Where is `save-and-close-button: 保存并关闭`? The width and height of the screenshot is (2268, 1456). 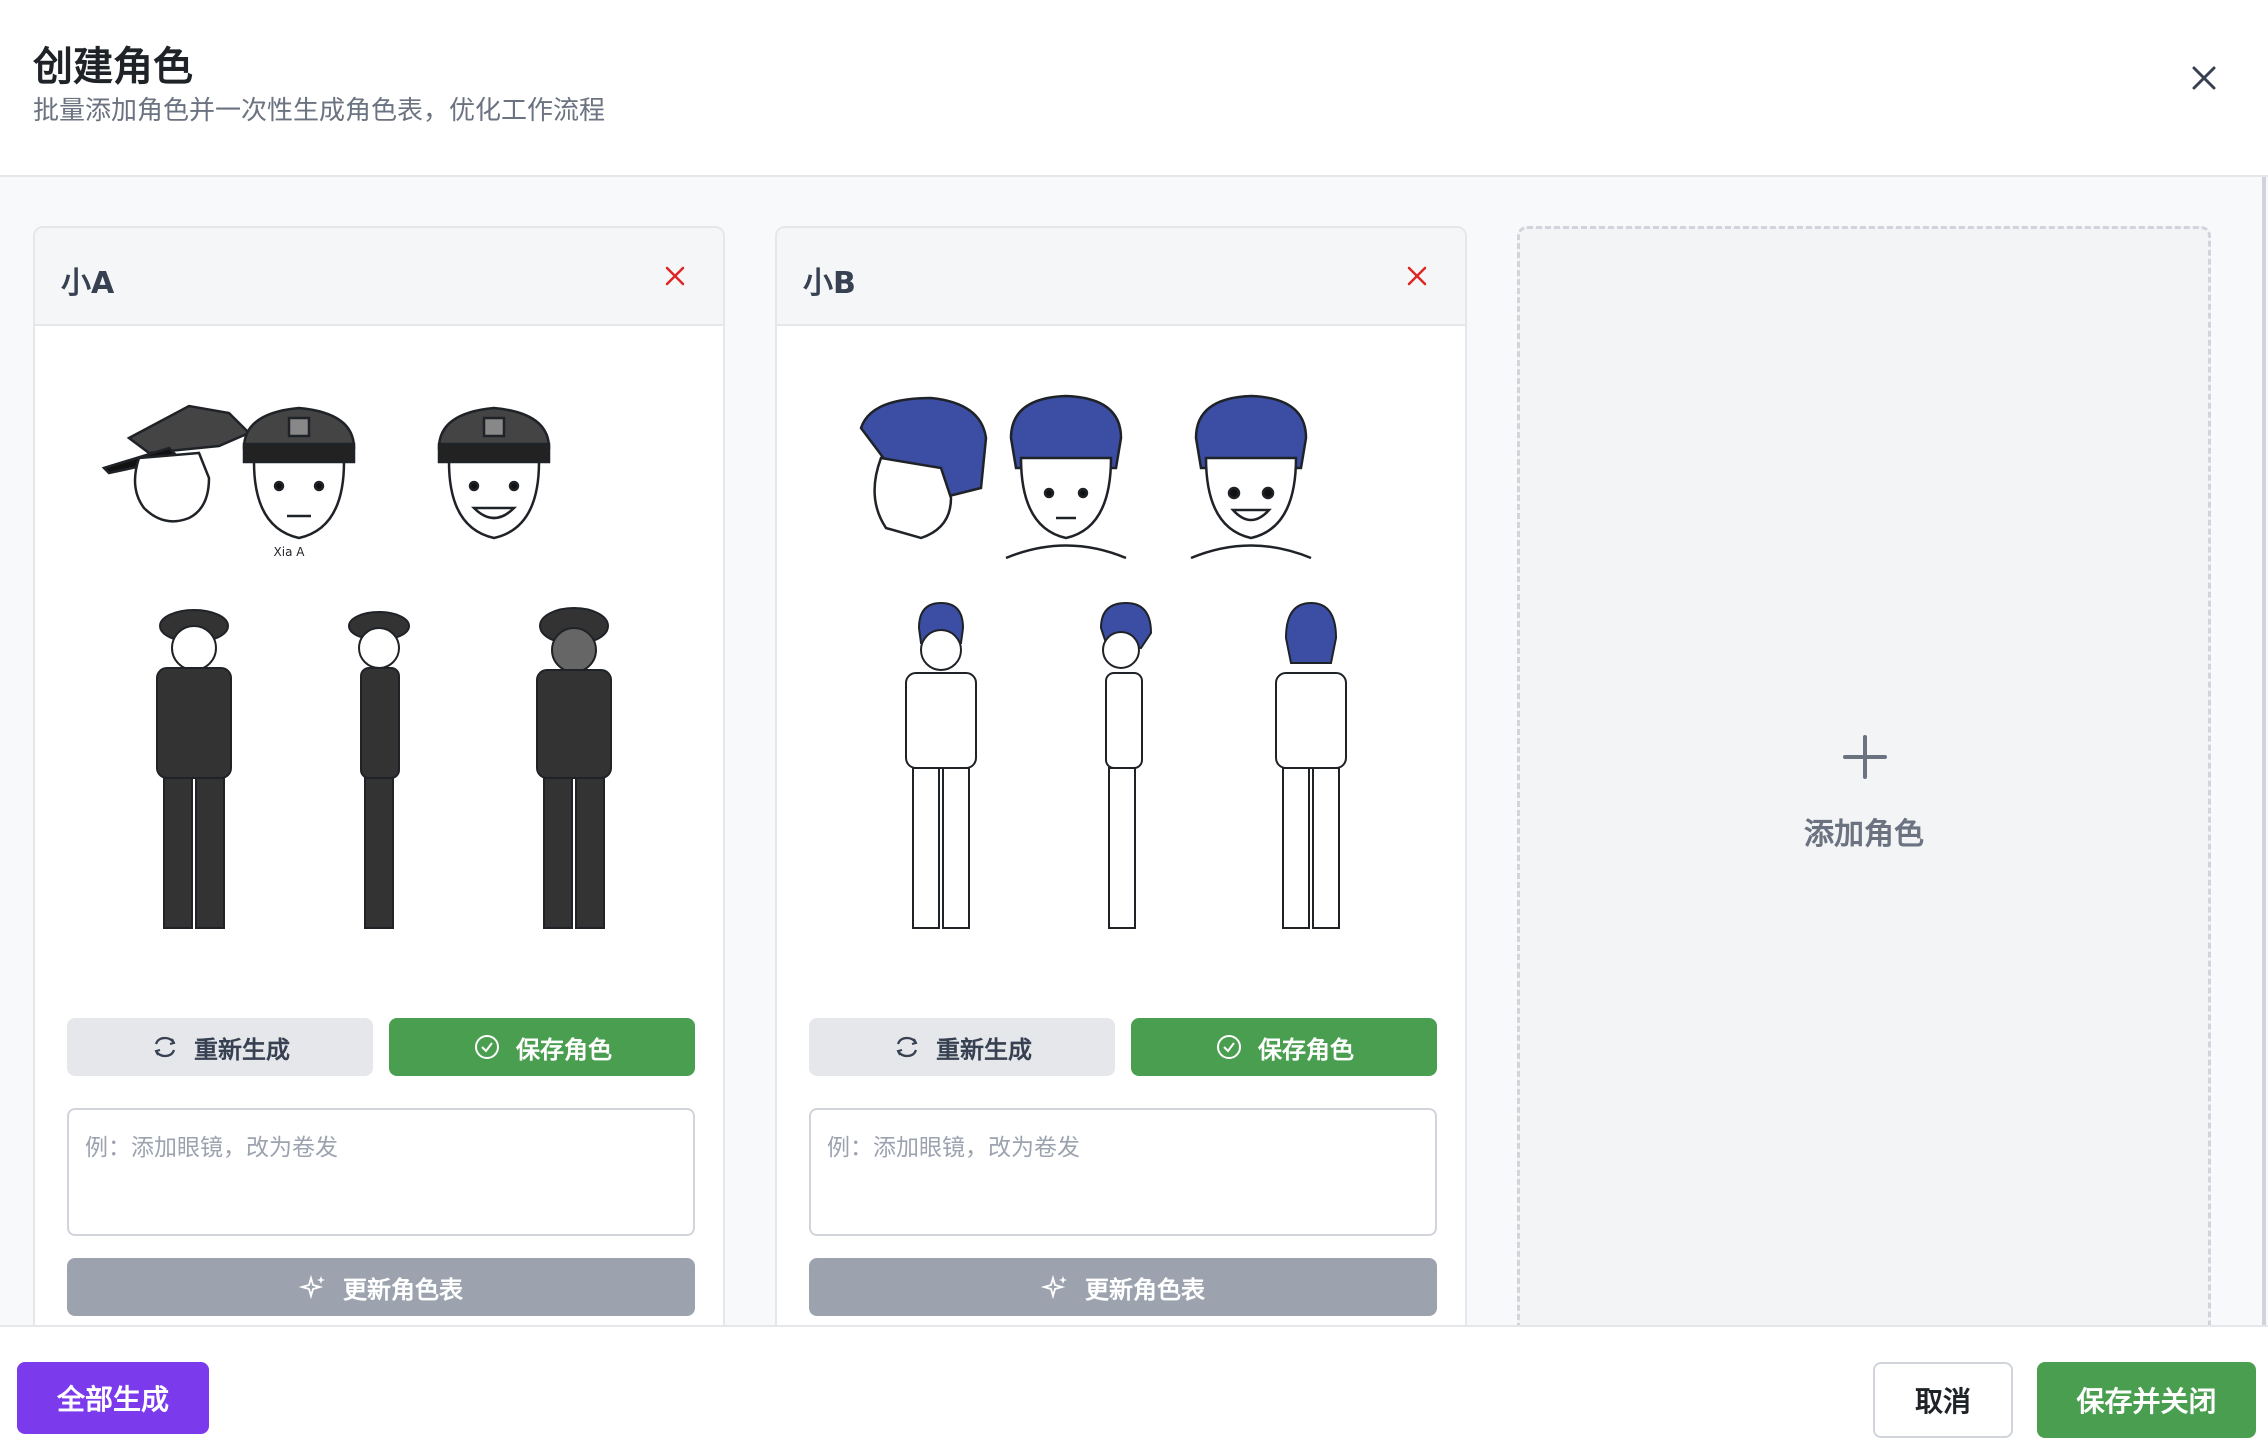
save-and-close-button: 保存并关闭 is located at coordinates (2146, 1400).